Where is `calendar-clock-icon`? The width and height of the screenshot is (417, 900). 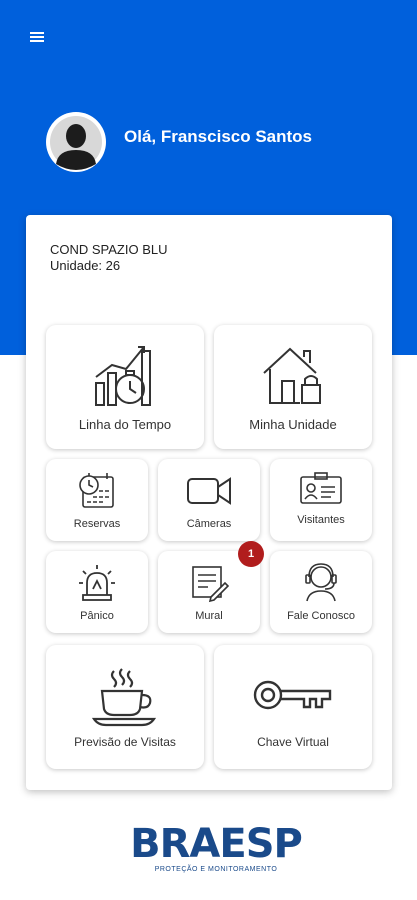
calendar-clock-icon is located at coordinates (96, 490).